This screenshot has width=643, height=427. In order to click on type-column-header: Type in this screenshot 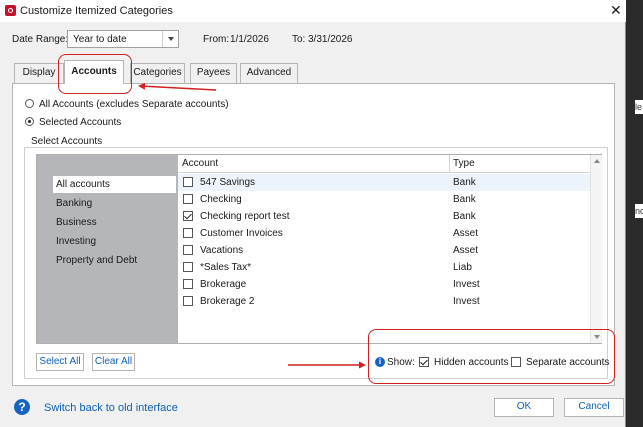, I will do `click(520, 164)`.